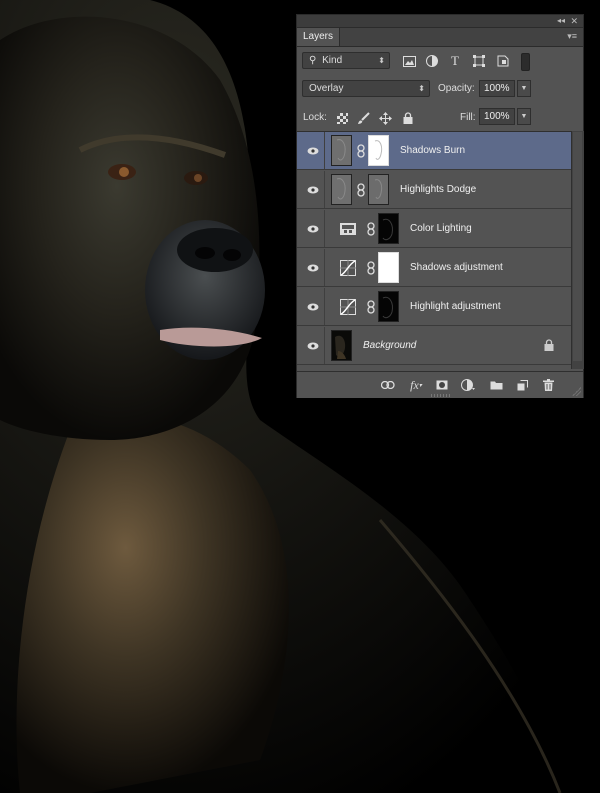 The height and width of the screenshot is (793, 600). What do you see at coordinates (441, 395) in the screenshot?
I see `panel-resize-grip` at bounding box center [441, 395].